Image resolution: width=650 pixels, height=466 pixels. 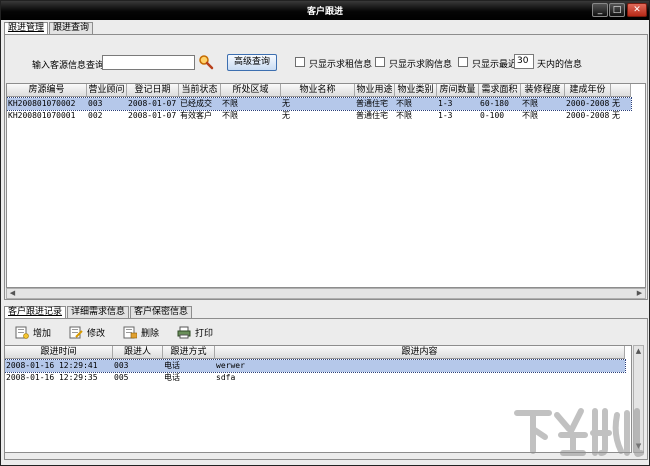 What do you see at coordinates (230, 365) in the screenshot?
I see `table-cell: werwer` at bounding box center [230, 365].